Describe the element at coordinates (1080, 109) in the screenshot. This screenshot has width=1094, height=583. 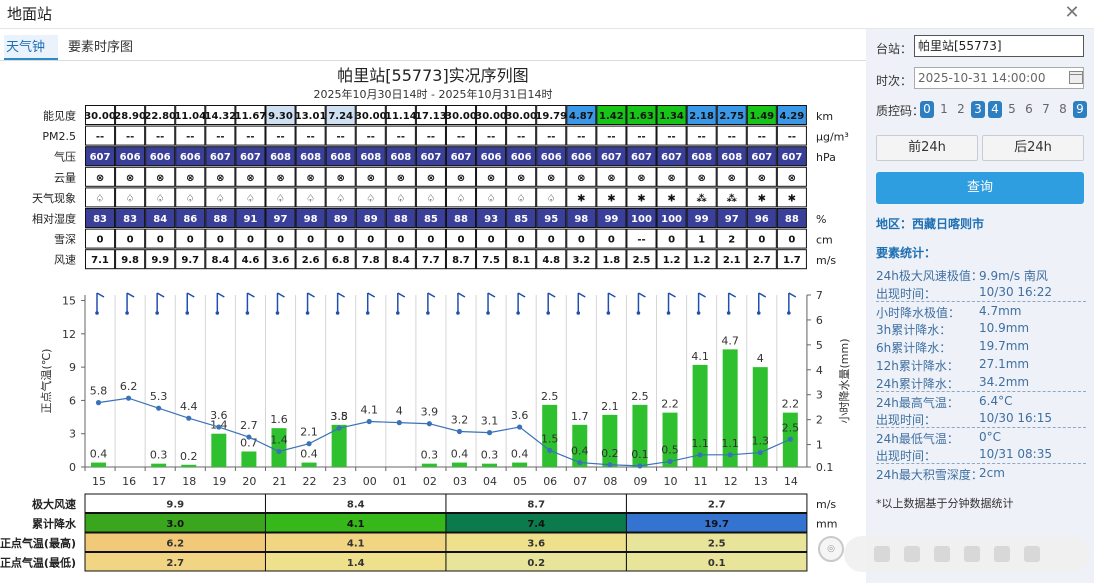
I see `qc-code-9: 9` at that location.